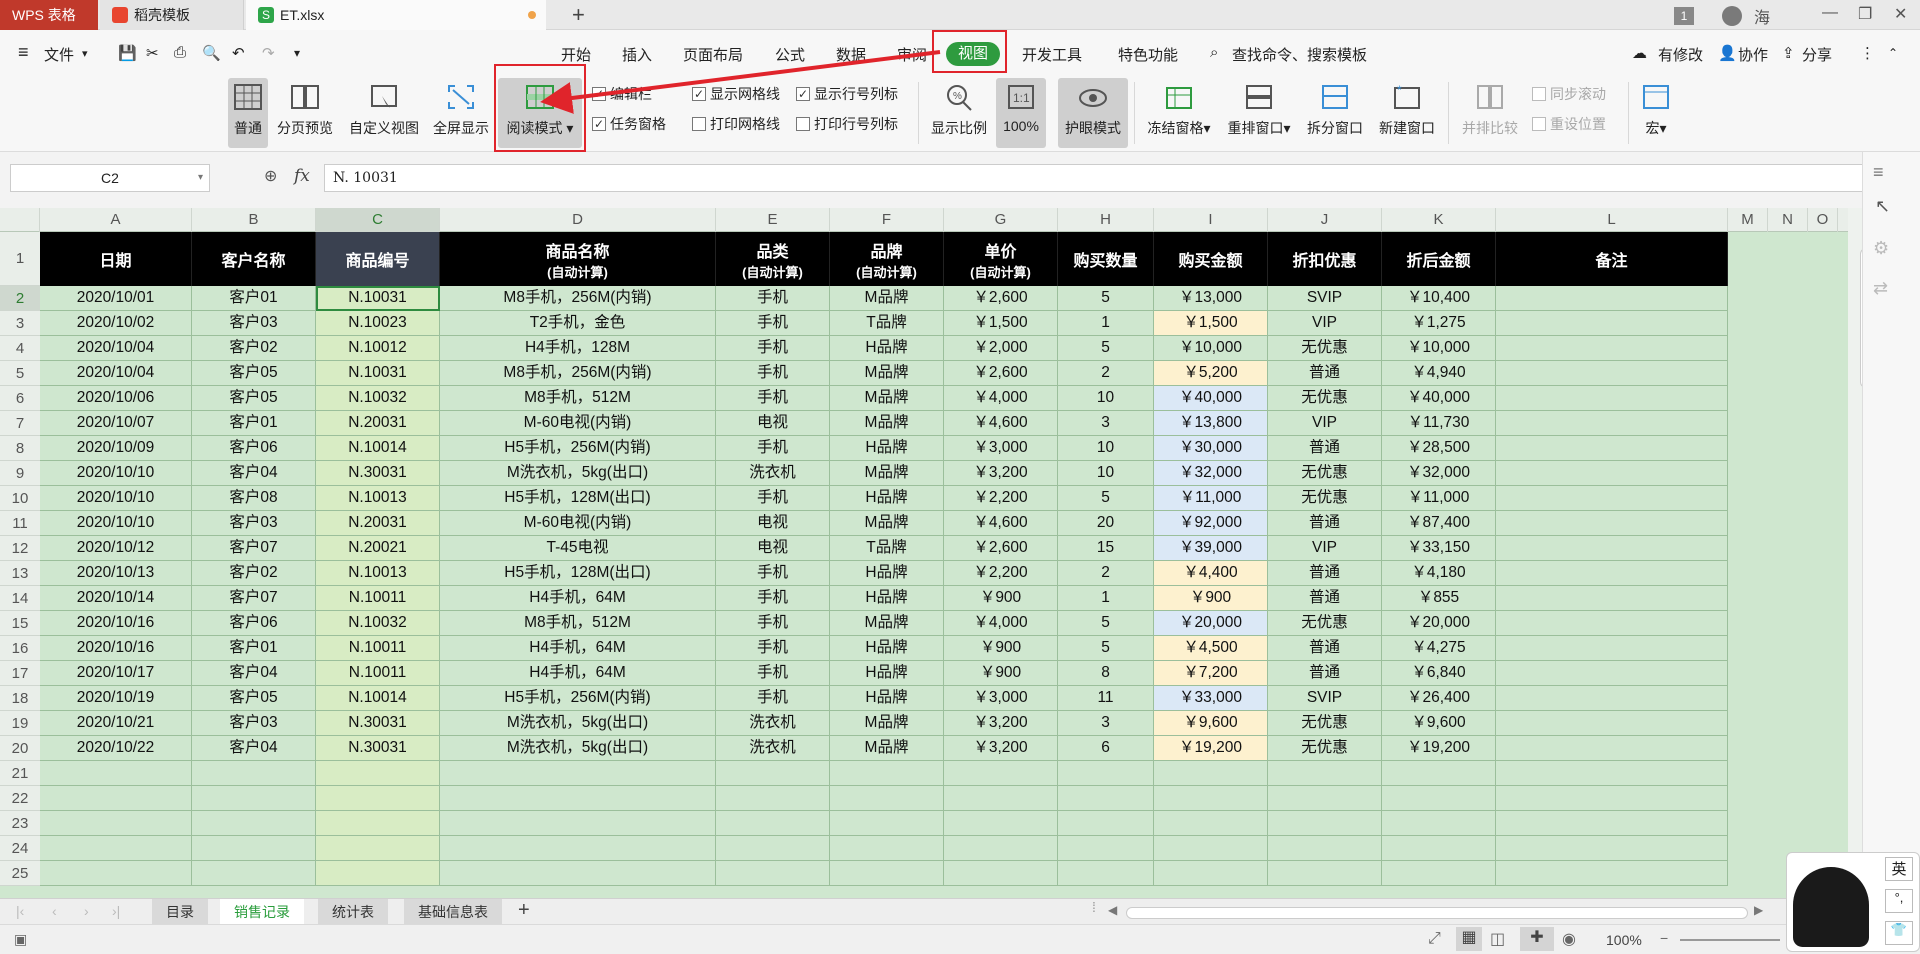 The image size is (1920, 954). I want to click on grid-cell: 2, so click(1106, 573).